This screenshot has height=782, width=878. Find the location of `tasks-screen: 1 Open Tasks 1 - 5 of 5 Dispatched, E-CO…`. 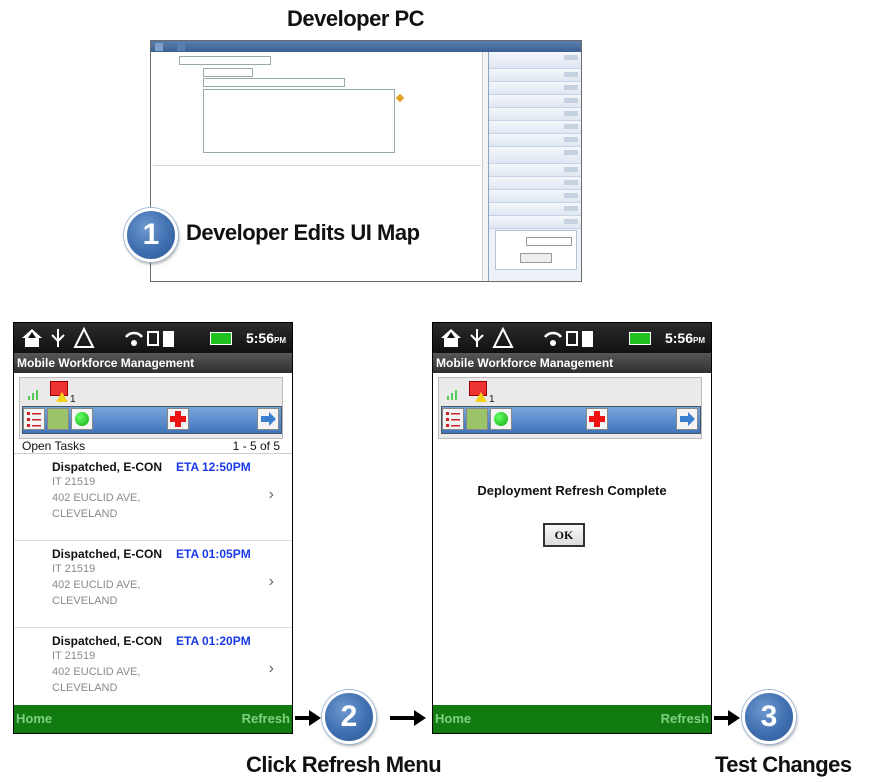

tasks-screen: 1 Open Tasks 1 - 5 of 5 Dispatched, E-CO… is located at coordinates (153, 539).